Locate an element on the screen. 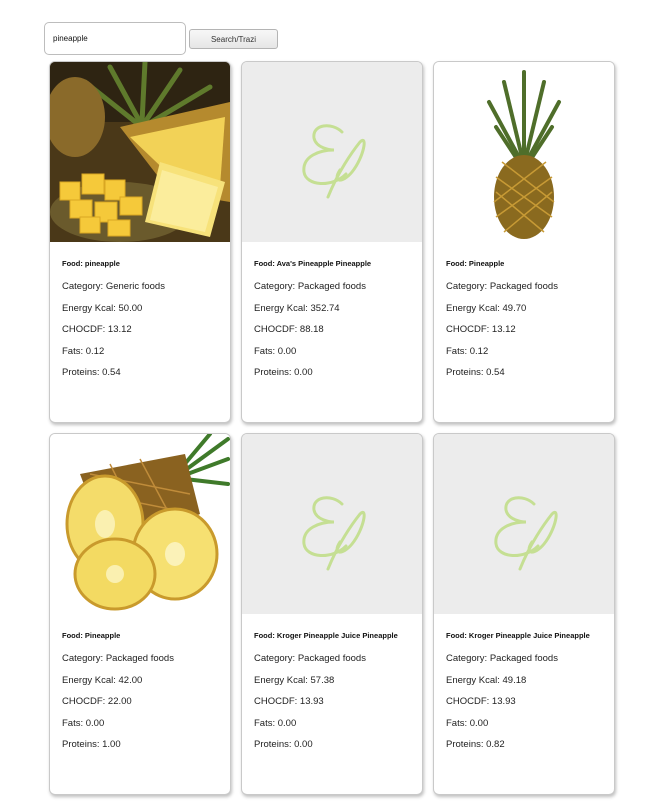 Image resolution: width=652 pixels, height=805 pixels. search-button: Search/Trazi is located at coordinates (233, 39).